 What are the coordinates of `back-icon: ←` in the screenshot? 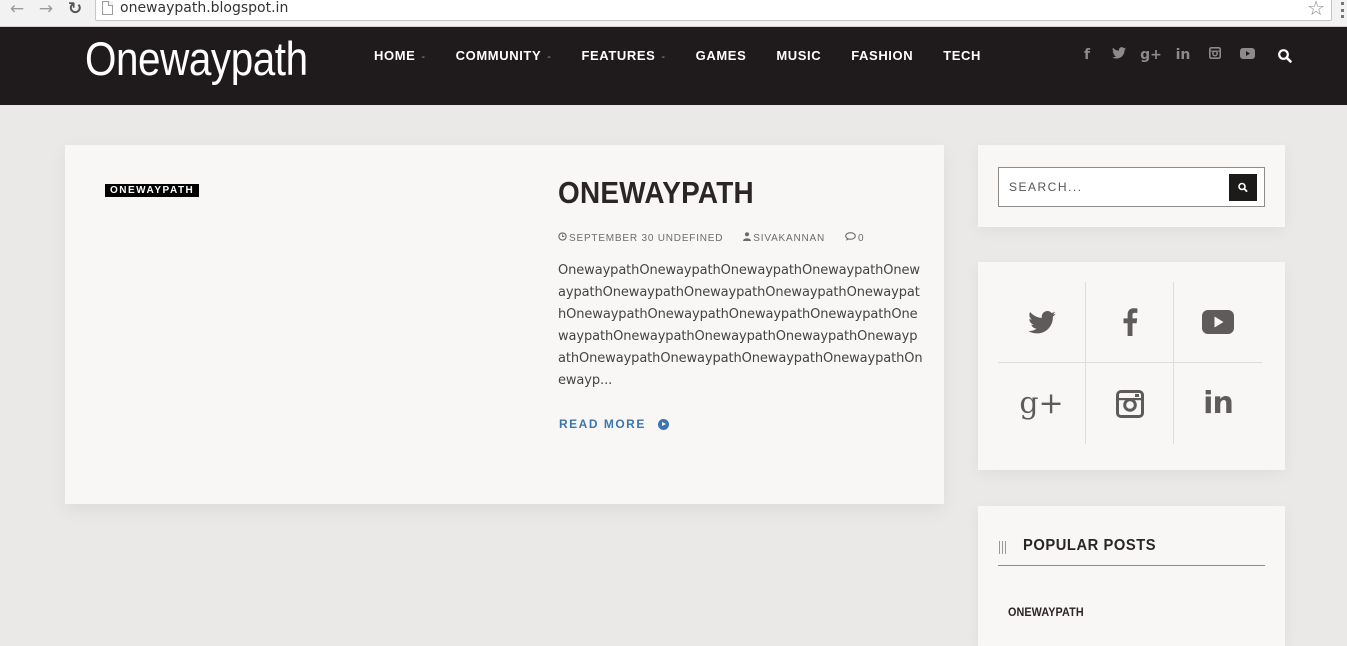 It's located at (17, 10).